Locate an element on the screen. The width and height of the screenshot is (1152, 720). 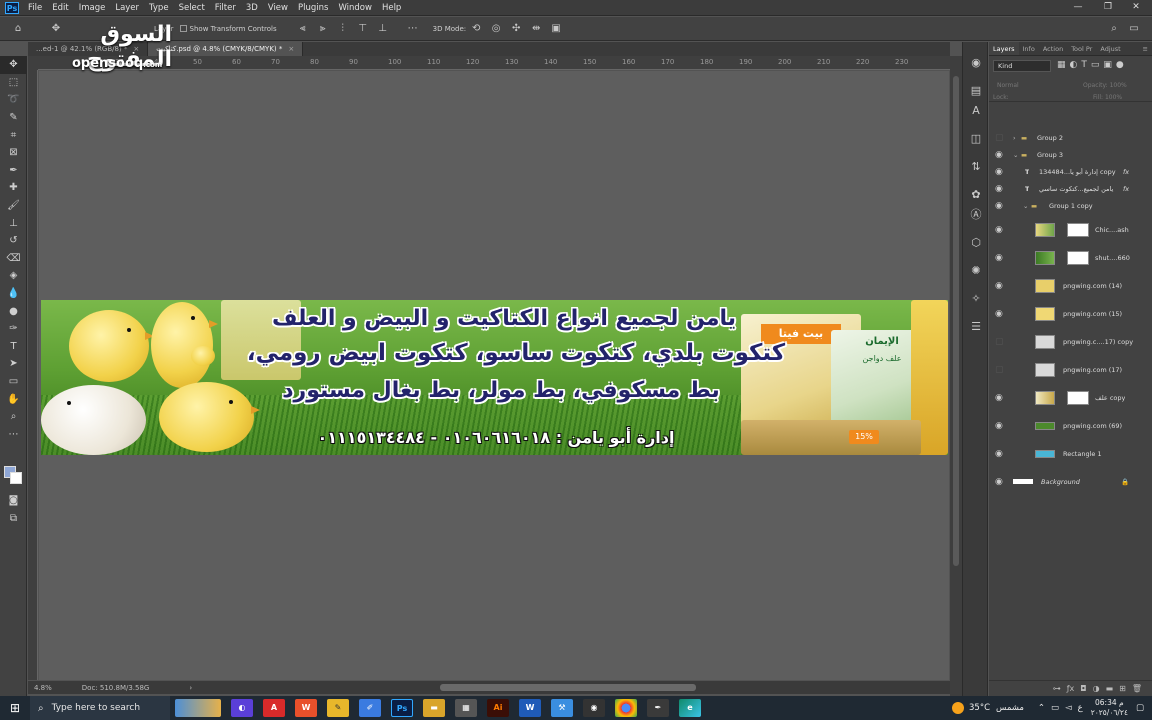
scroll-thumb is located at coordinates (956, 321).